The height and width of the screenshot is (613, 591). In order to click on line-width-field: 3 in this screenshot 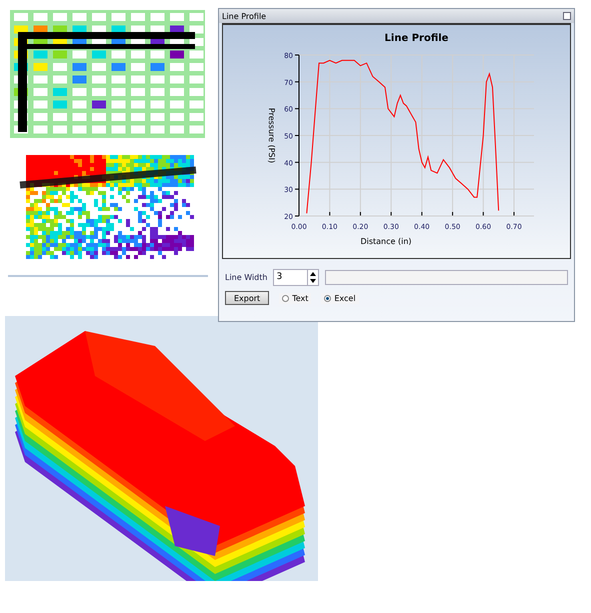, I will do `click(296, 277)`.